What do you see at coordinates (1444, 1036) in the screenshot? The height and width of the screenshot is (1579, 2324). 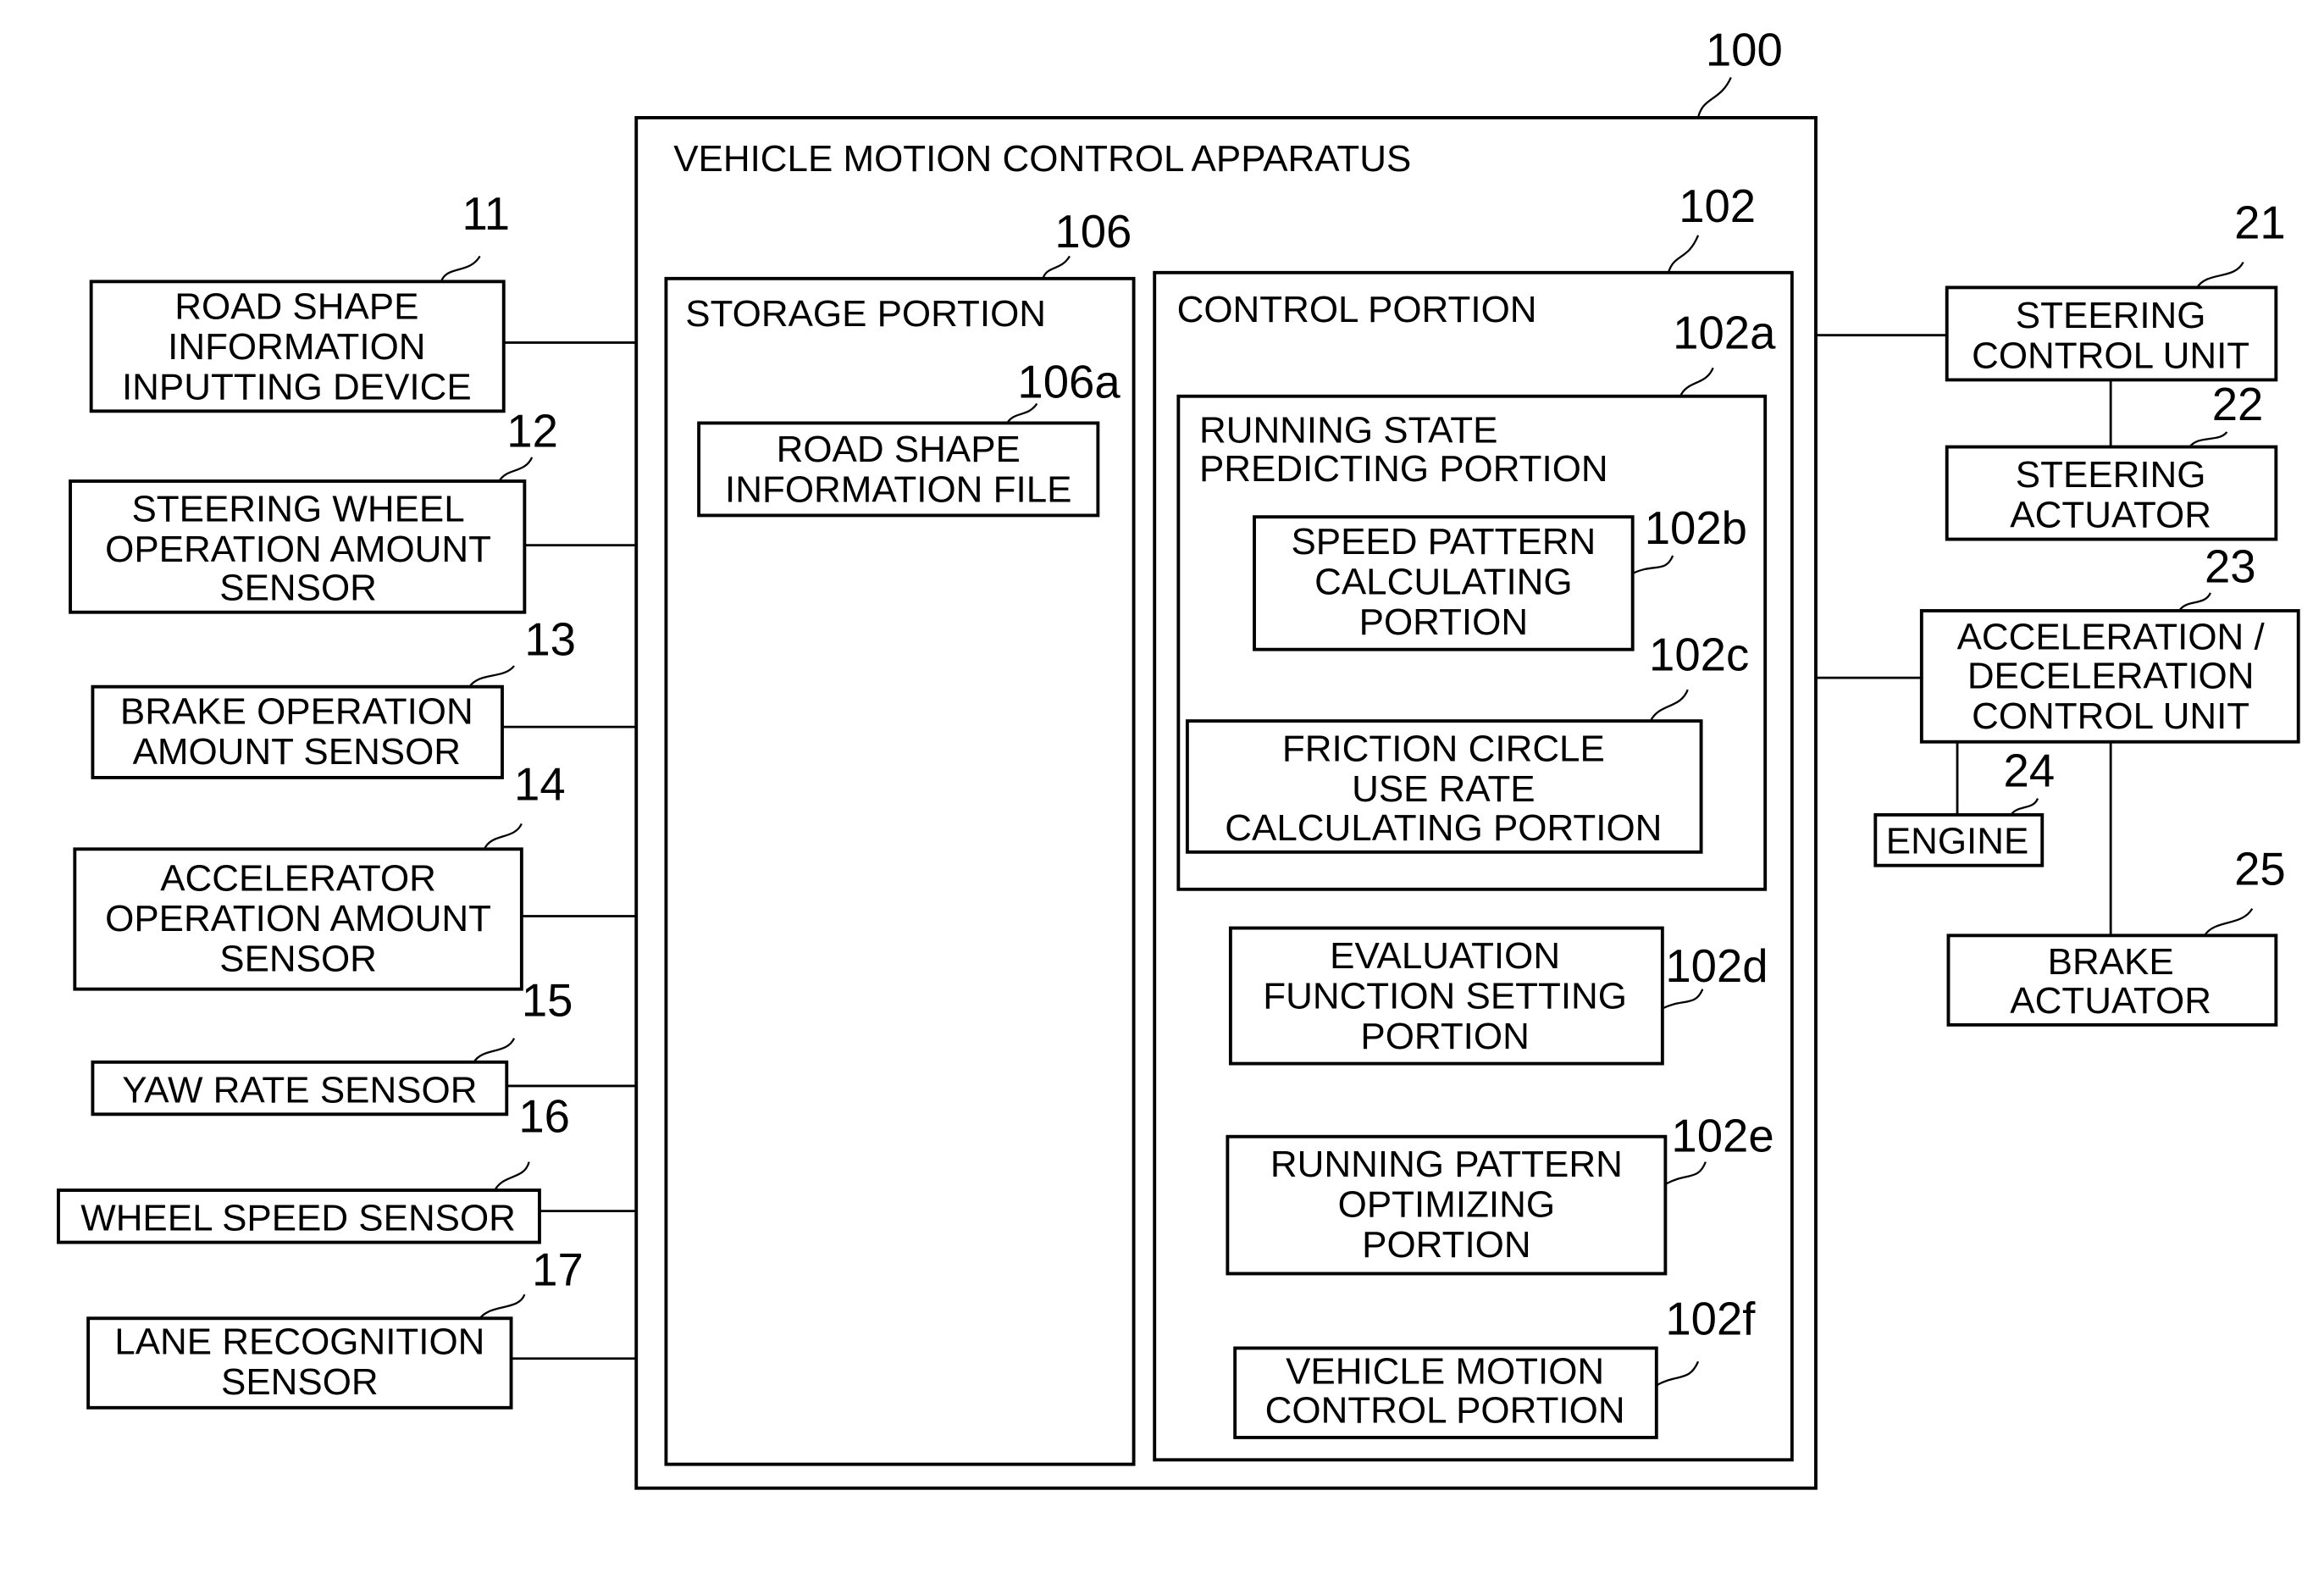 I see `evaluation-line-3: PORTION` at bounding box center [1444, 1036].